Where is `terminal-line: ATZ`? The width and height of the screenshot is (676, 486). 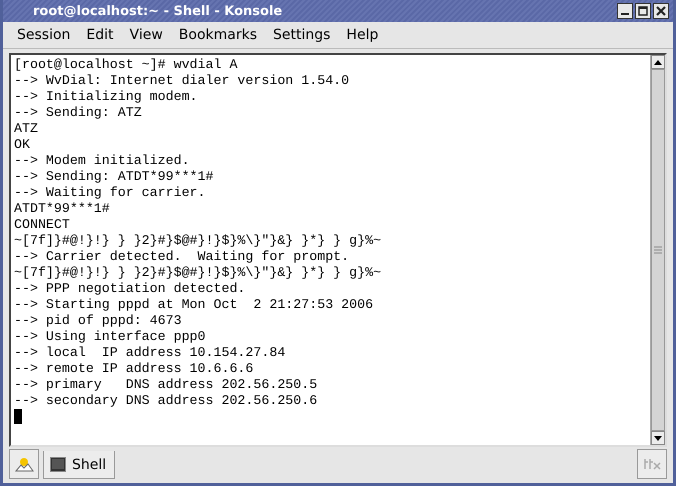 terminal-line: ATZ is located at coordinates (26, 129).